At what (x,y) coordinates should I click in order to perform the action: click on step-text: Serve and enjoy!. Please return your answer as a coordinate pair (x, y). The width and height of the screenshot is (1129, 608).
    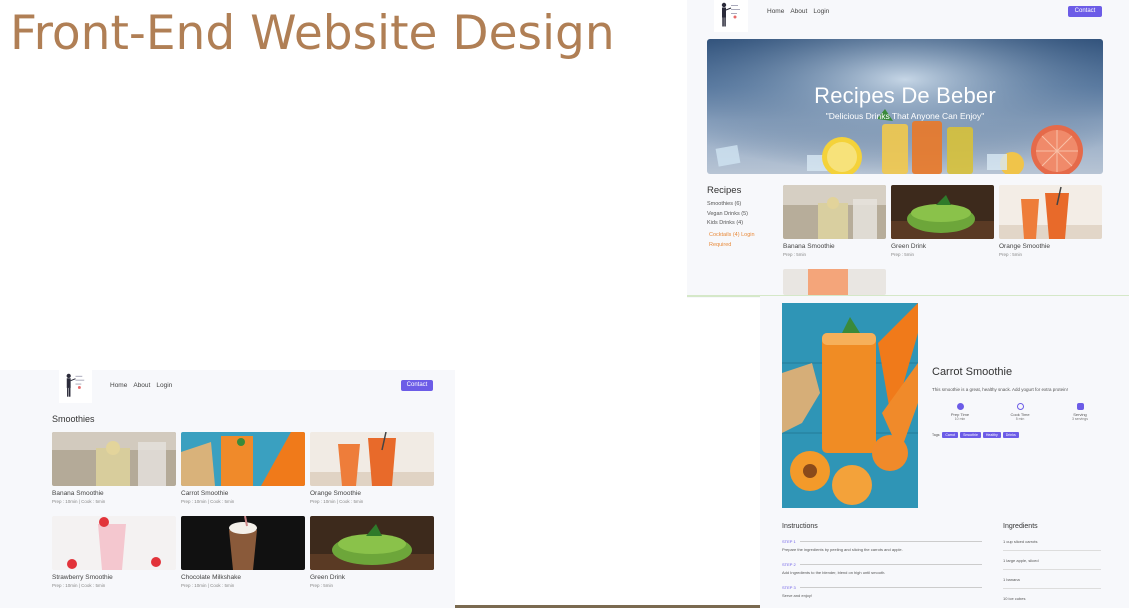
    Looking at the image, I should click on (797, 595).